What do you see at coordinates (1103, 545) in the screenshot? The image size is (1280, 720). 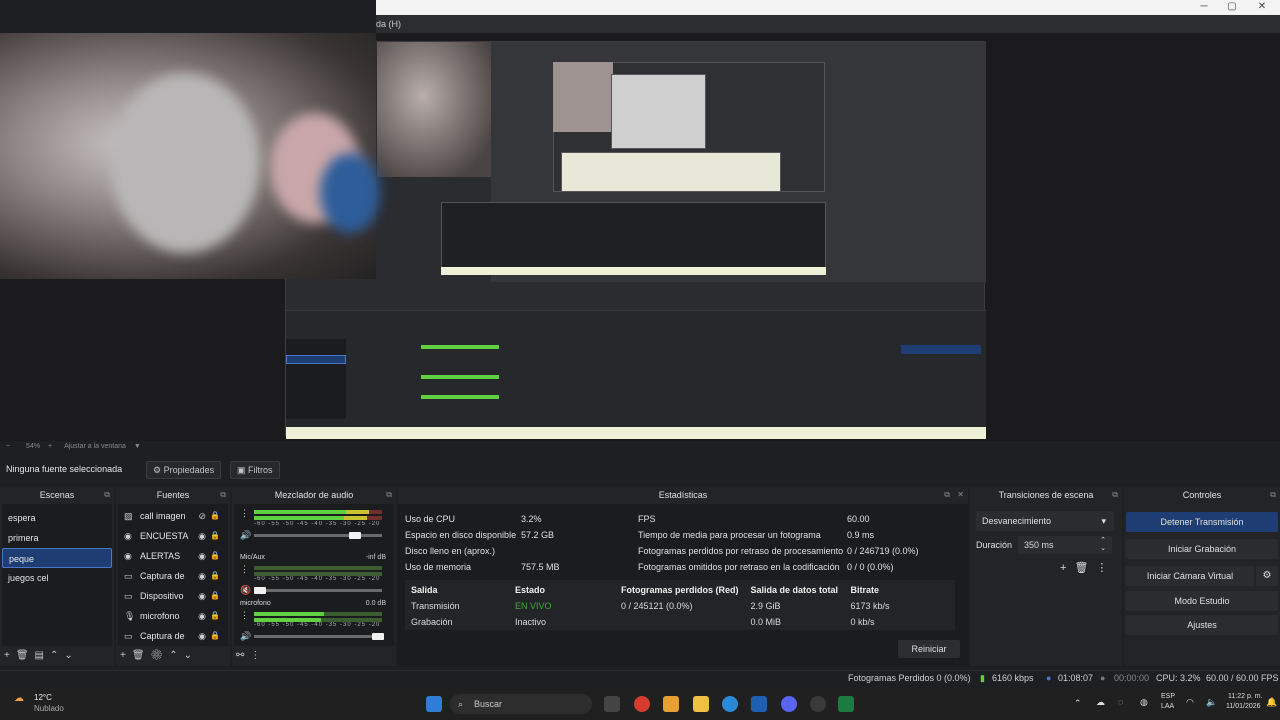 I see `spinner-icon: ⌃ ⌄` at bounding box center [1103, 545].